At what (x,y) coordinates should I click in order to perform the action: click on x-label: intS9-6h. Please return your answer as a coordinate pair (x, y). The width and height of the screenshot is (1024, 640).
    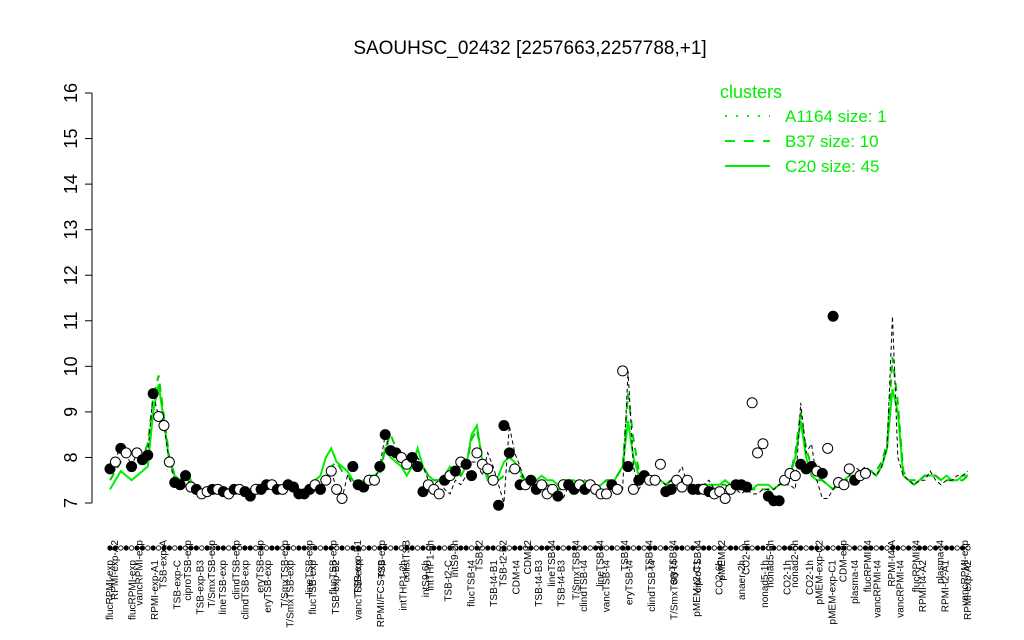
    Looking at the image, I should click on (426, 578).